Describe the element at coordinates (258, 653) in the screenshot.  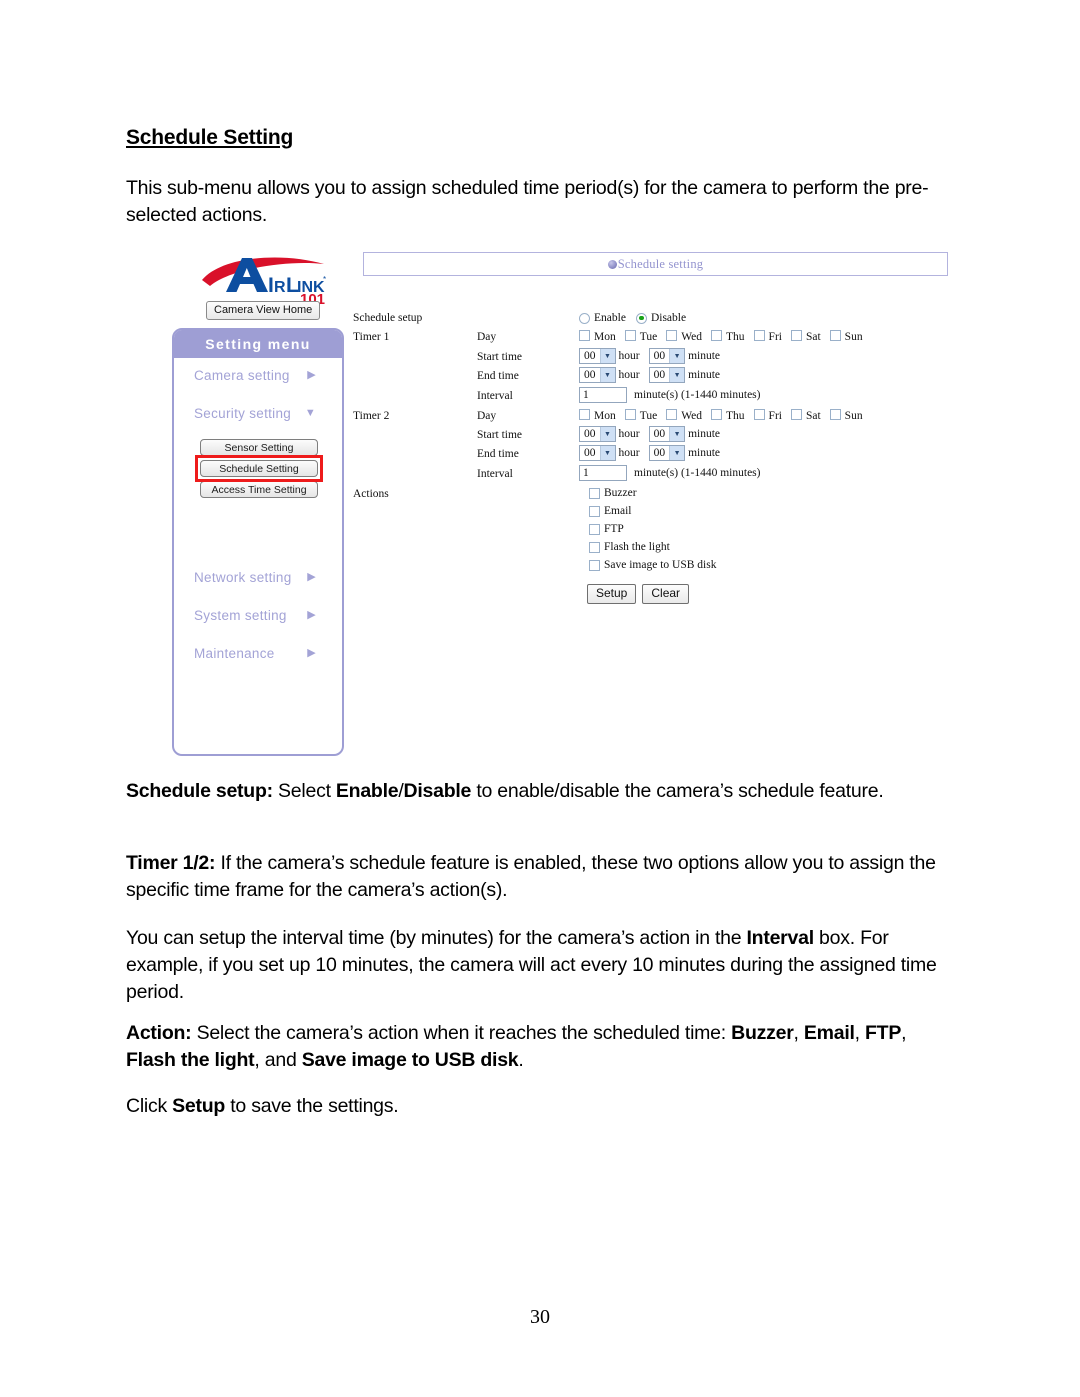
I see `sidebar-item-maintenance: Maintenance ▶` at that location.